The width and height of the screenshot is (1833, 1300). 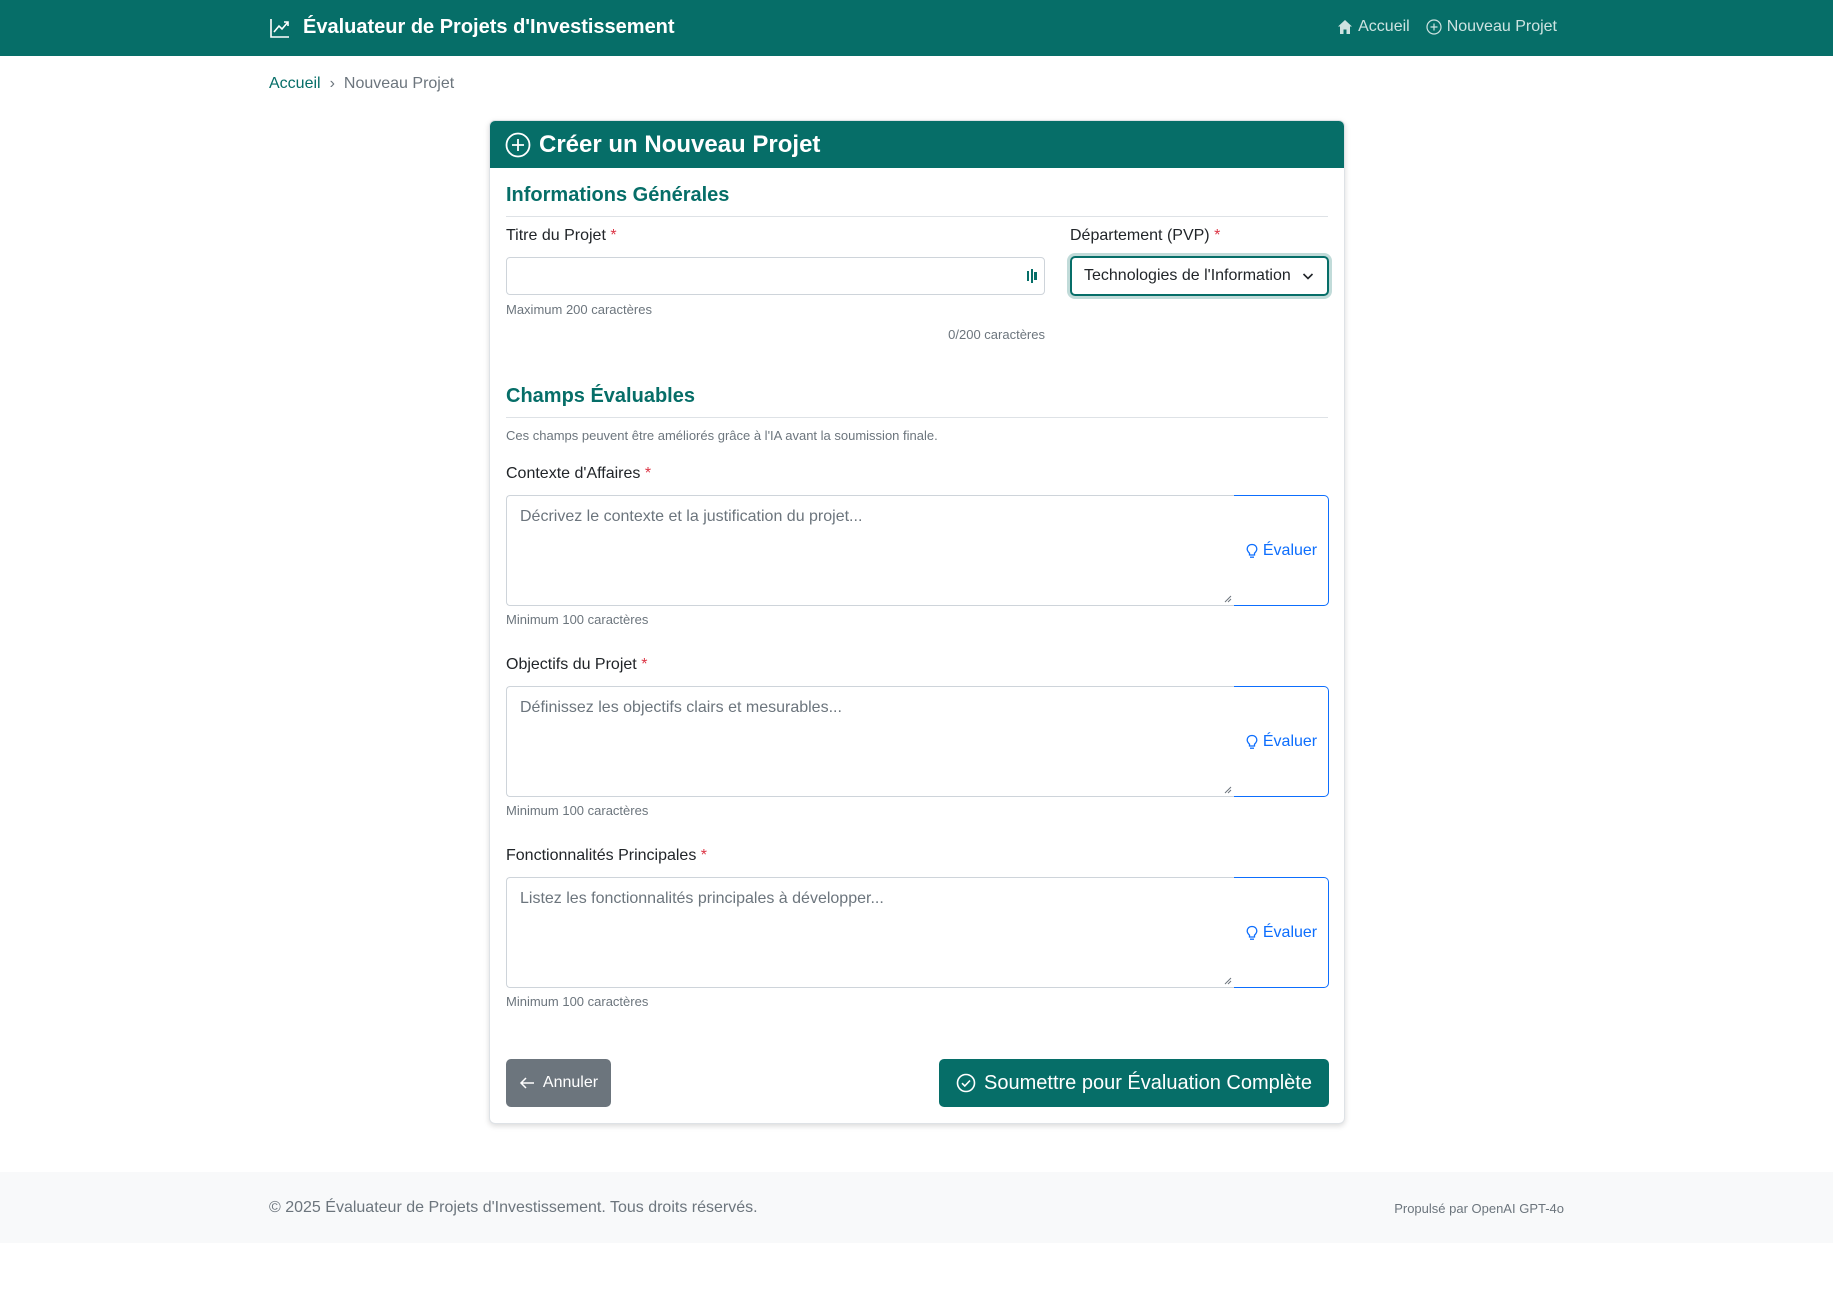 I want to click on project-title-input, so click(x=775, y=276).